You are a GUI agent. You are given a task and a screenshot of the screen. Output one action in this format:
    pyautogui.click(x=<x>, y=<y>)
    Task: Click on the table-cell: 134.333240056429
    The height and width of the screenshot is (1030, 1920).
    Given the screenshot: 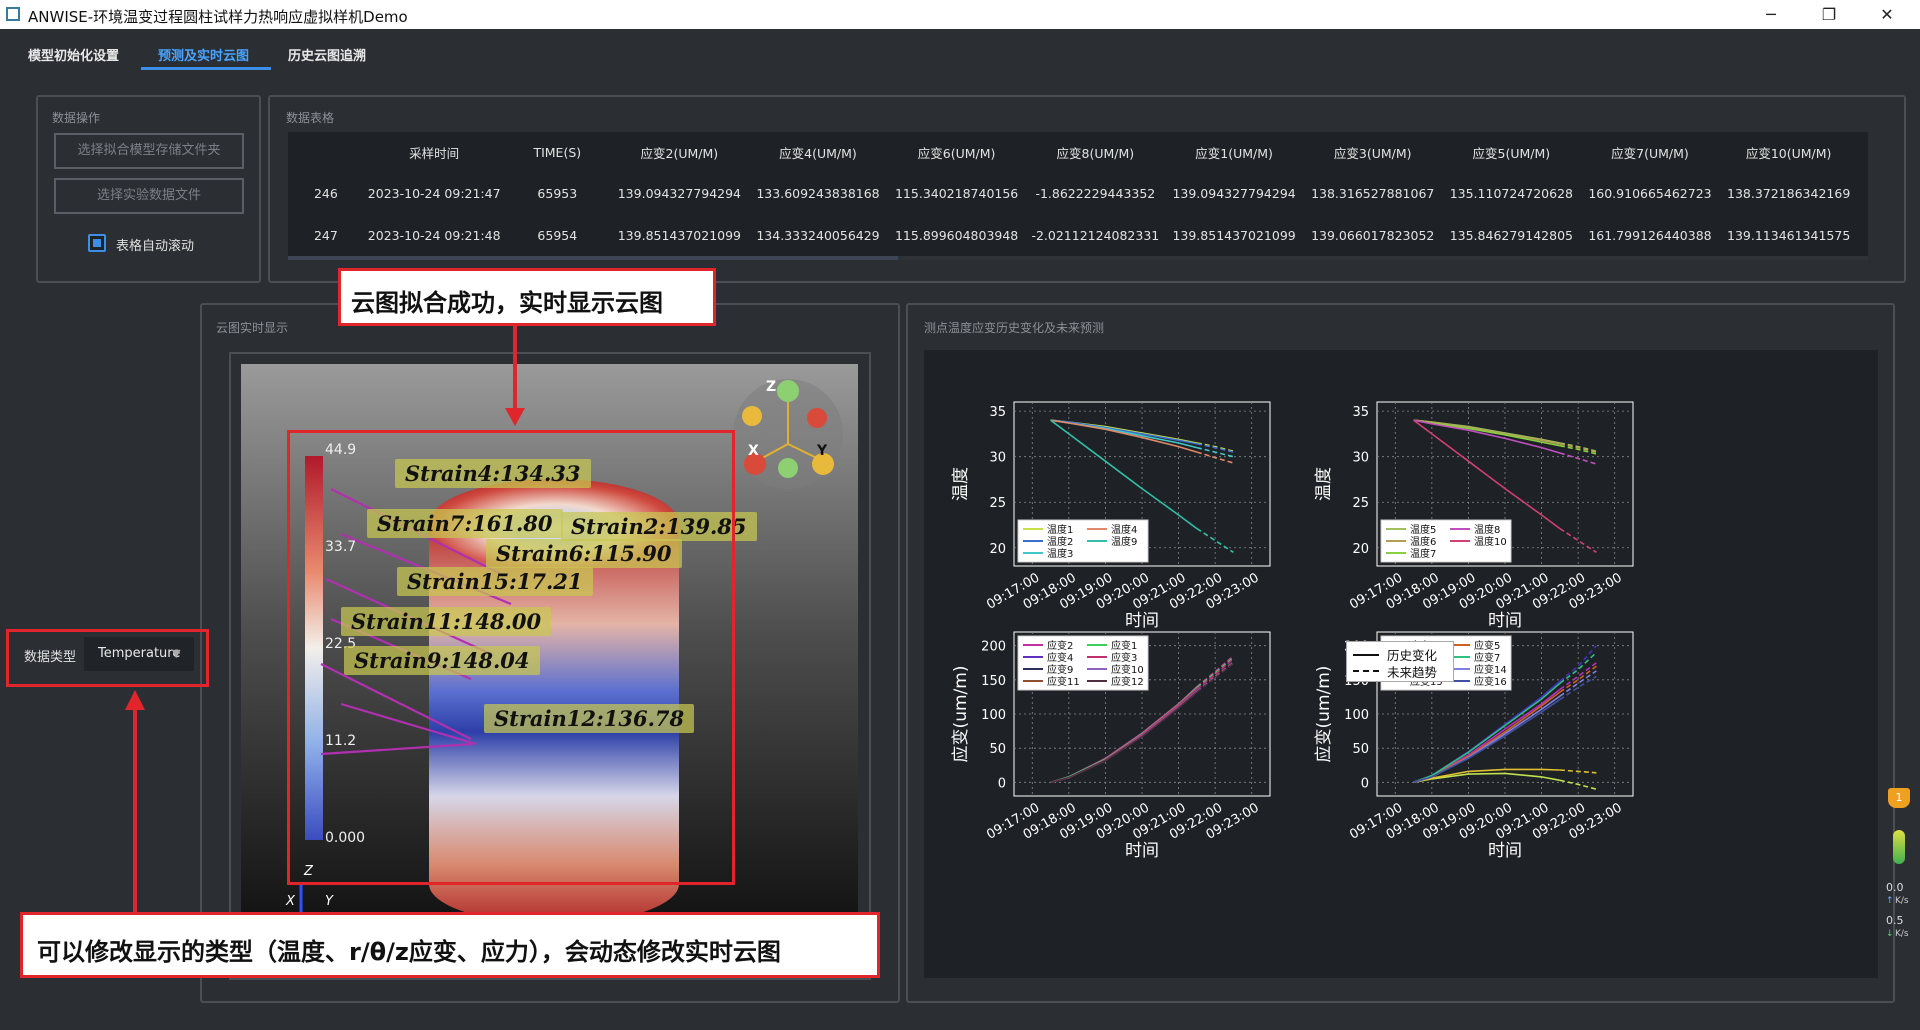 What is the action you would take?
    pyautogui.click(x=818, y=235)
    